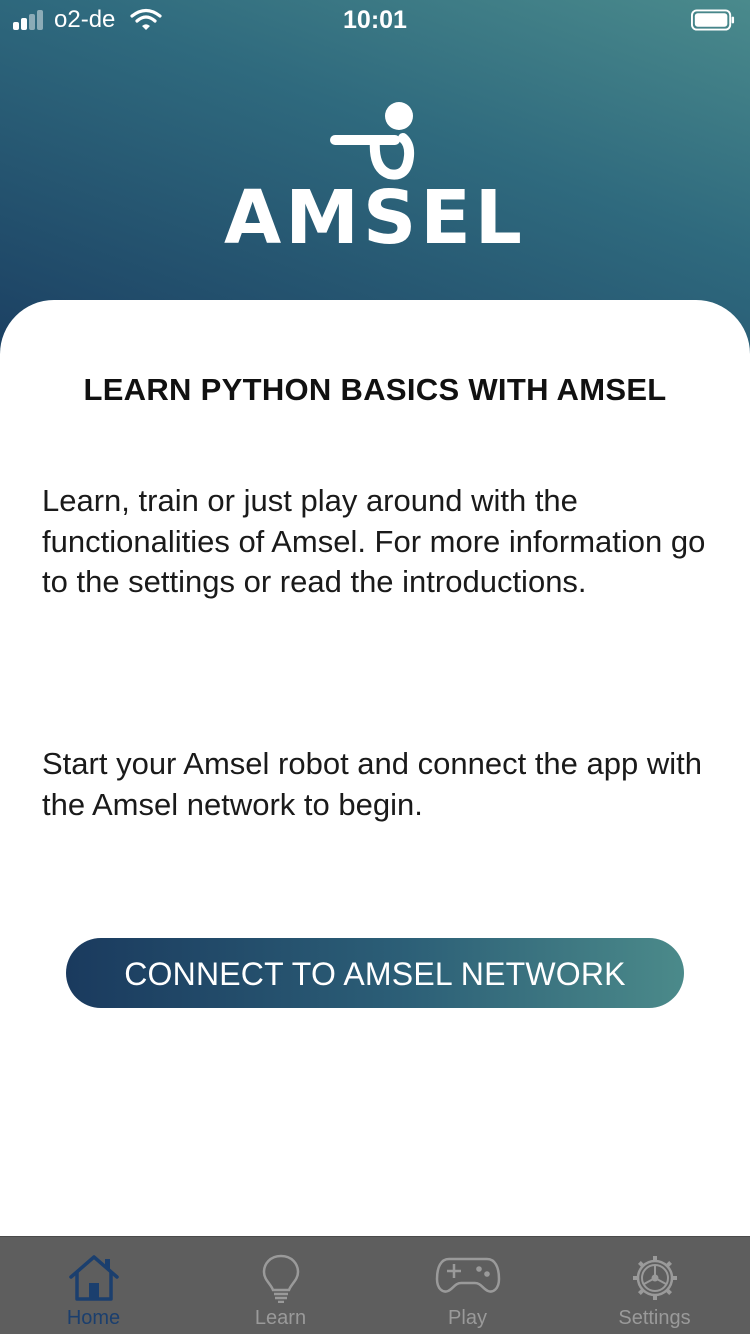  I want to click on tab-bar: Home Learn Play Settings, so click(375, 1285).